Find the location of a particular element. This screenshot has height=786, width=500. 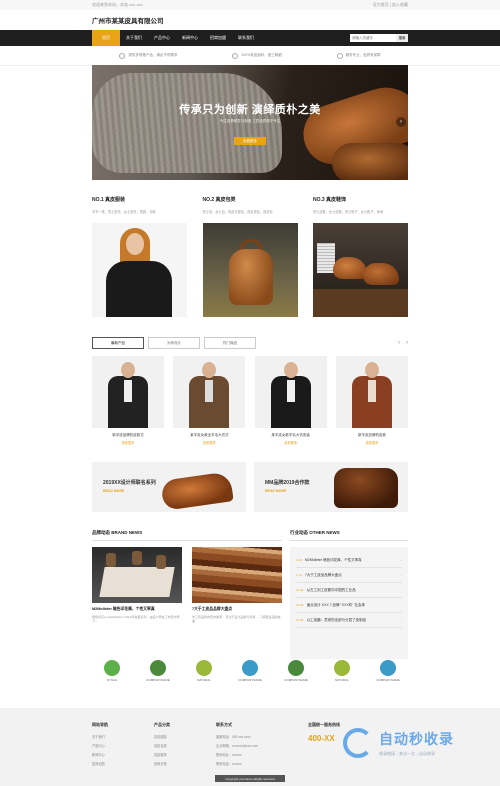

news-link: M2Molleter 暗色印花裤，个性又率真 is located at coordinates (333, 560).